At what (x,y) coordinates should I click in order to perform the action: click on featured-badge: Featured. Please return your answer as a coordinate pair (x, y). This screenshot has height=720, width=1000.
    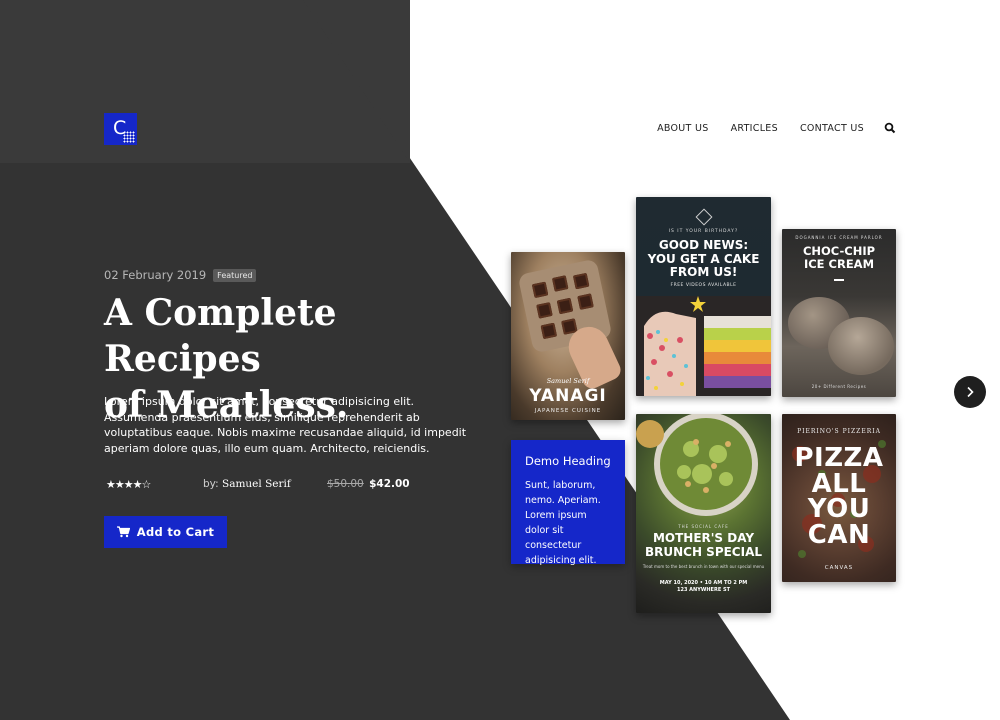
    Looking at the image, I should click on (235, 275).